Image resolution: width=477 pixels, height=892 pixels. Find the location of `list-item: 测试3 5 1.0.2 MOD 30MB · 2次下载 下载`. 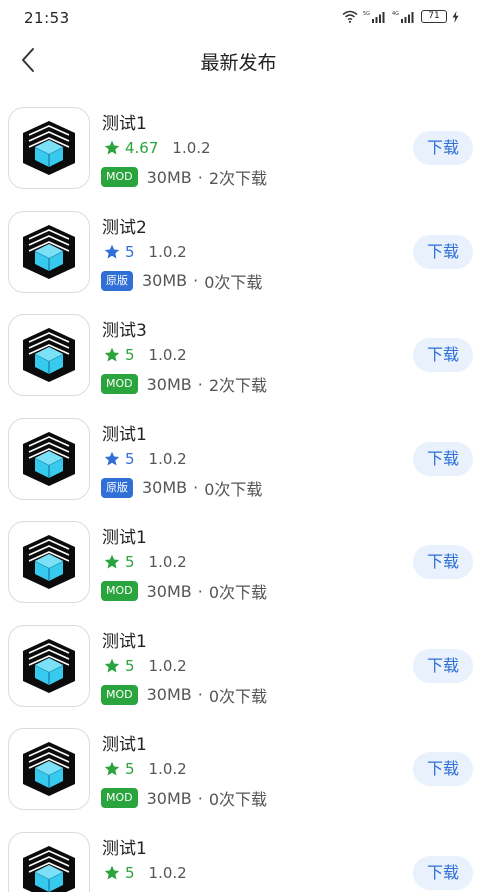

list-item: 测试3 5 1.0.2 MOD 30MB · 2次下载 下载 is located at coordinates (238, 356).